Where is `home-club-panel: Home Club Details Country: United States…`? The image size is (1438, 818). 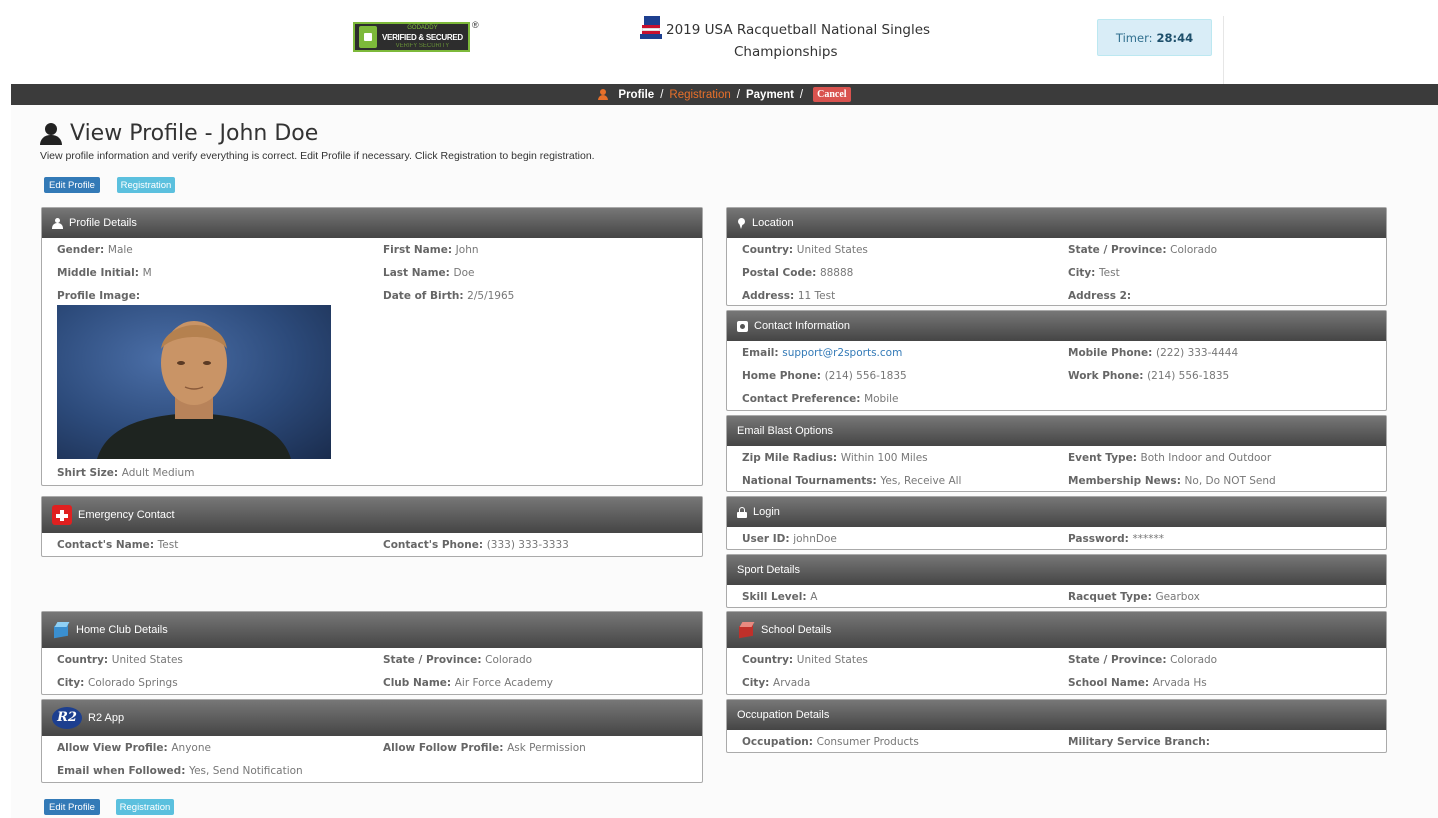 home-club-panel: Home Club Details Country: United States… is located at coordinates (372, 653).